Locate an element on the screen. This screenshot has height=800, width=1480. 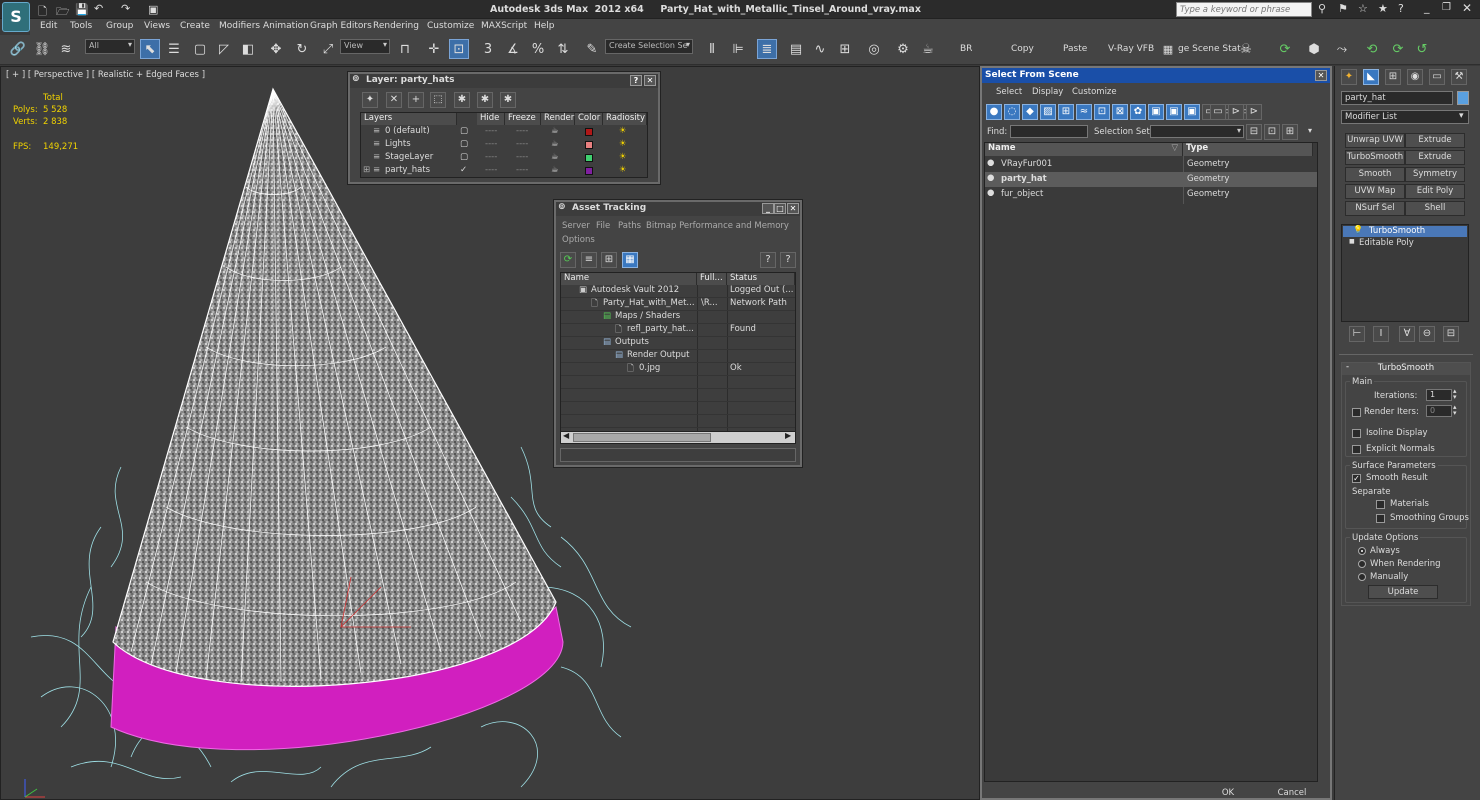
asset-close-button: ✕ is located at coordinates (793, 208).